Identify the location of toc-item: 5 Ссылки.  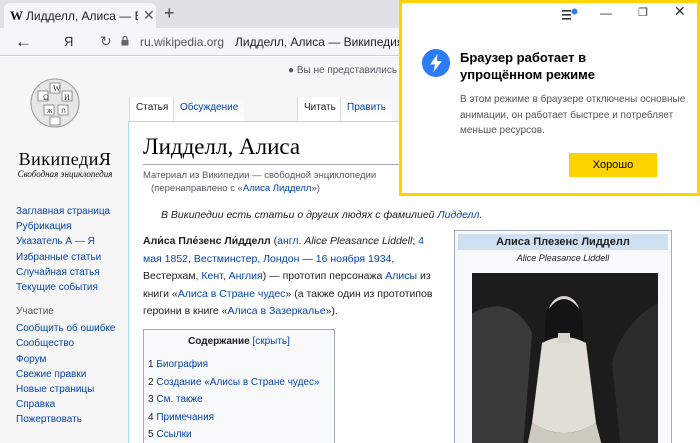
(239, 434).